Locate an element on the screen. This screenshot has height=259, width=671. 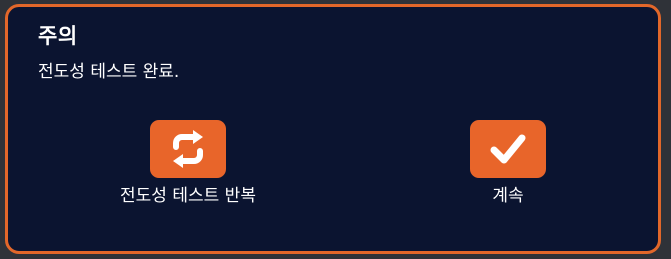
continue-label: 계속 is located at coordinates (508, 196).